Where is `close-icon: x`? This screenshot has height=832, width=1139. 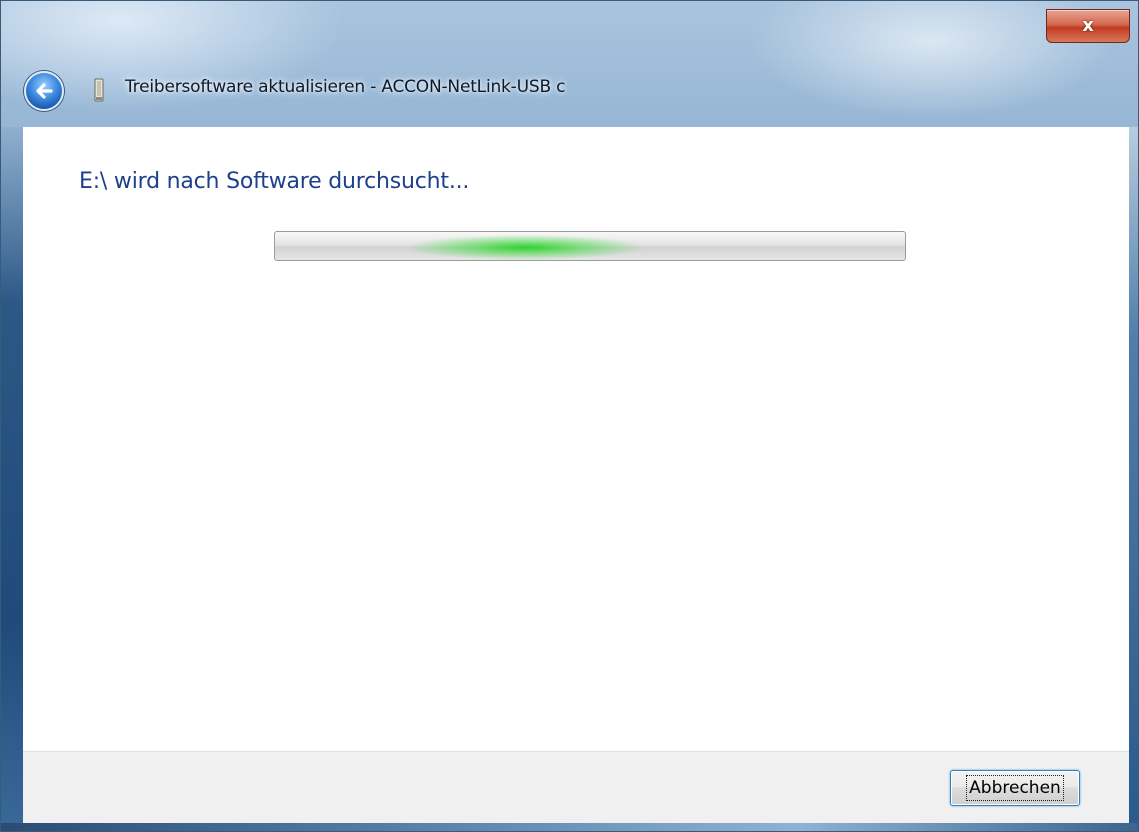
close-icon: x is located at coordinates (1088, 25).